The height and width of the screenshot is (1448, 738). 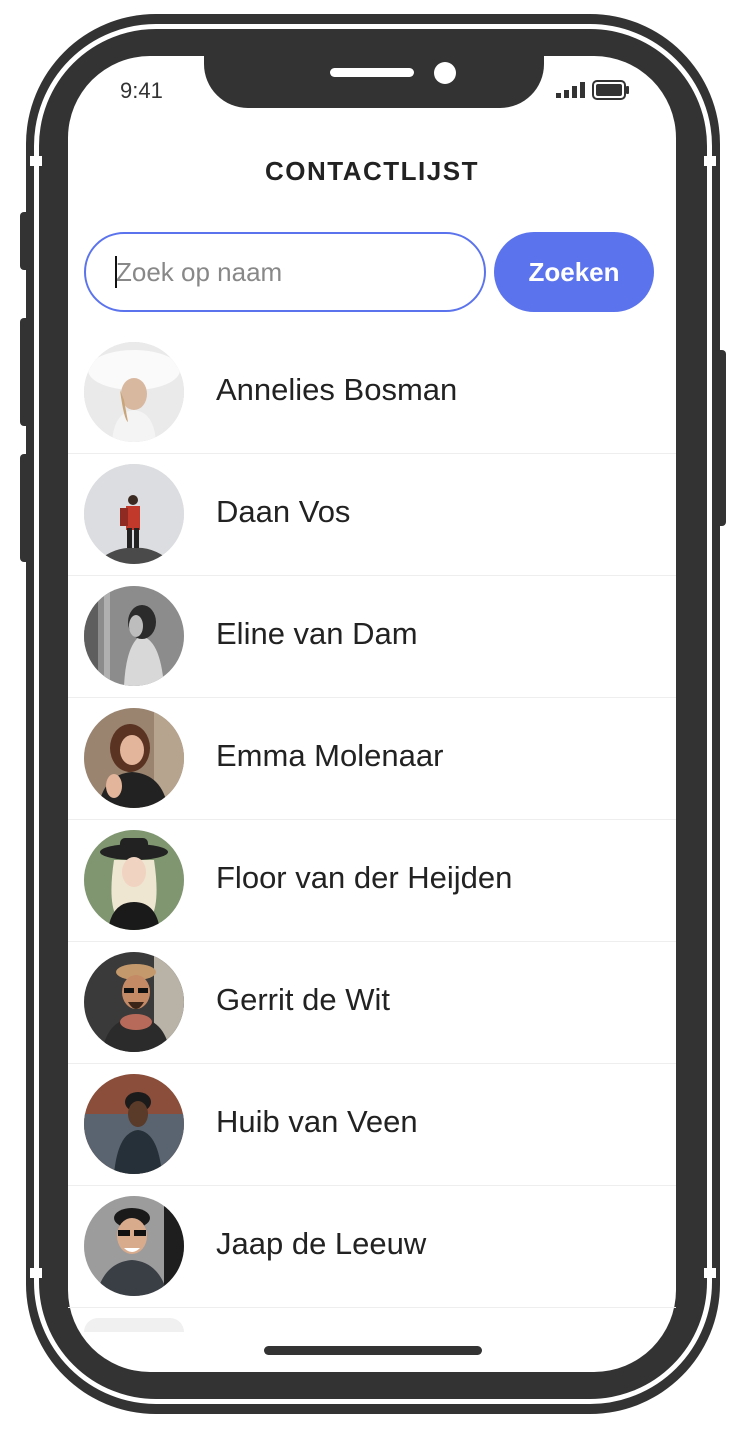 What do you see at coordinates (372, 72) in the screenshot?
I see `speaker-grille` at bounding box center [372, 72].